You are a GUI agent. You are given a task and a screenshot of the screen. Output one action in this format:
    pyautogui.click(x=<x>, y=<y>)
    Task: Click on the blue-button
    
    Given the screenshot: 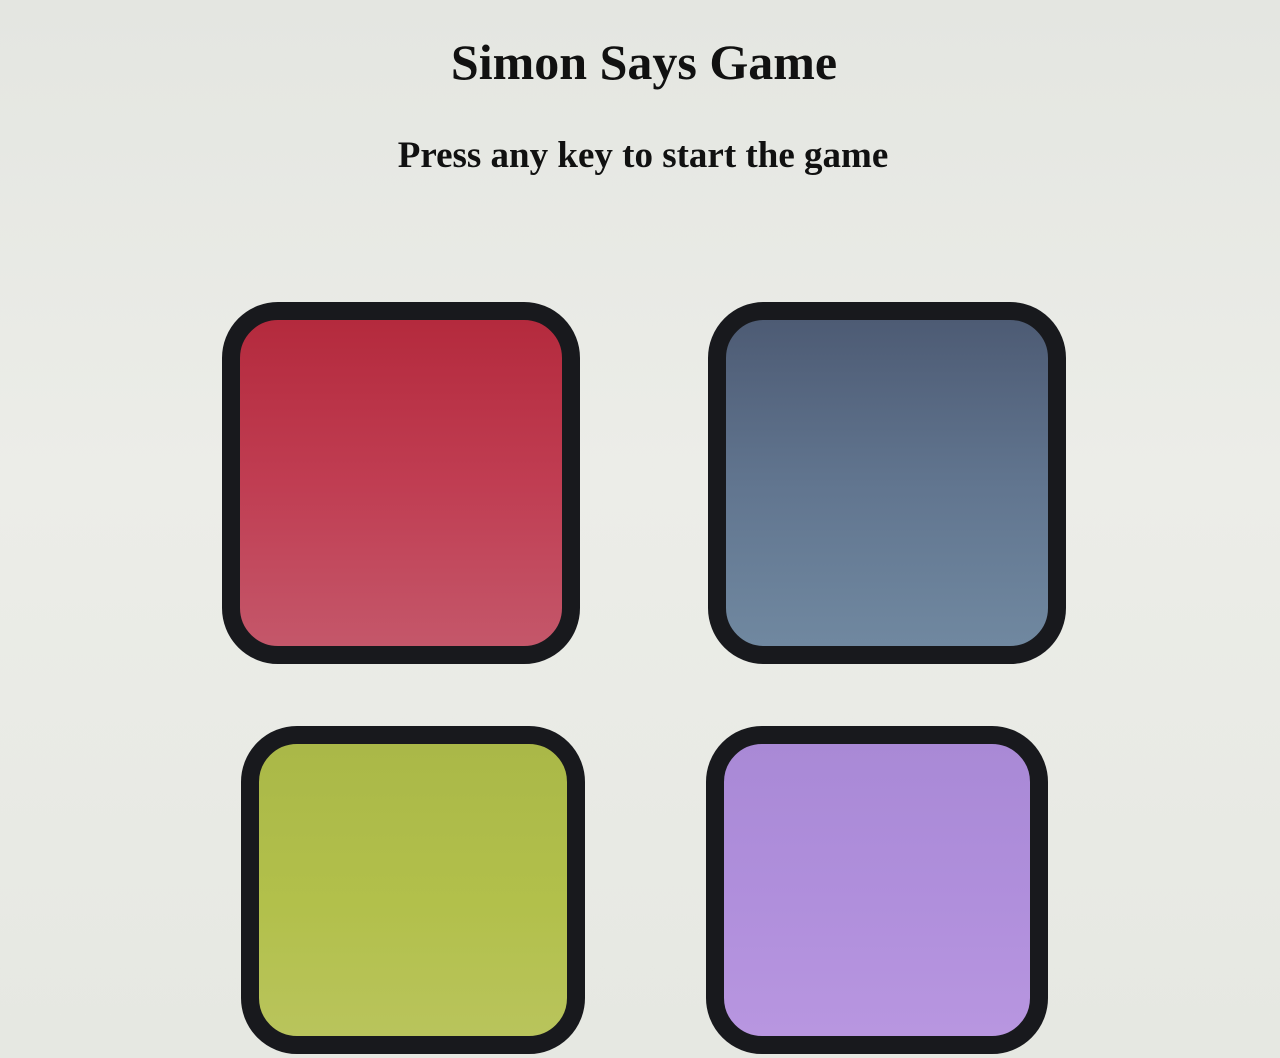 What is the action you would take?
    pyautogui.click(x=887, y=483)
    